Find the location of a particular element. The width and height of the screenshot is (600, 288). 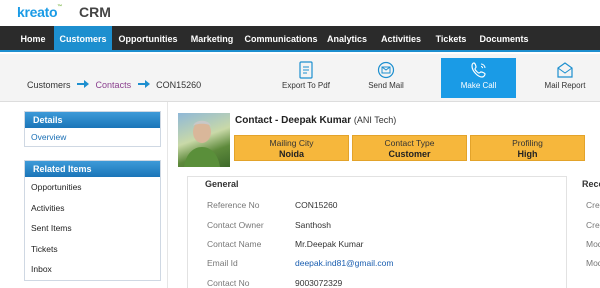

field-value: CON15260 is located at coordinates (316, 205).